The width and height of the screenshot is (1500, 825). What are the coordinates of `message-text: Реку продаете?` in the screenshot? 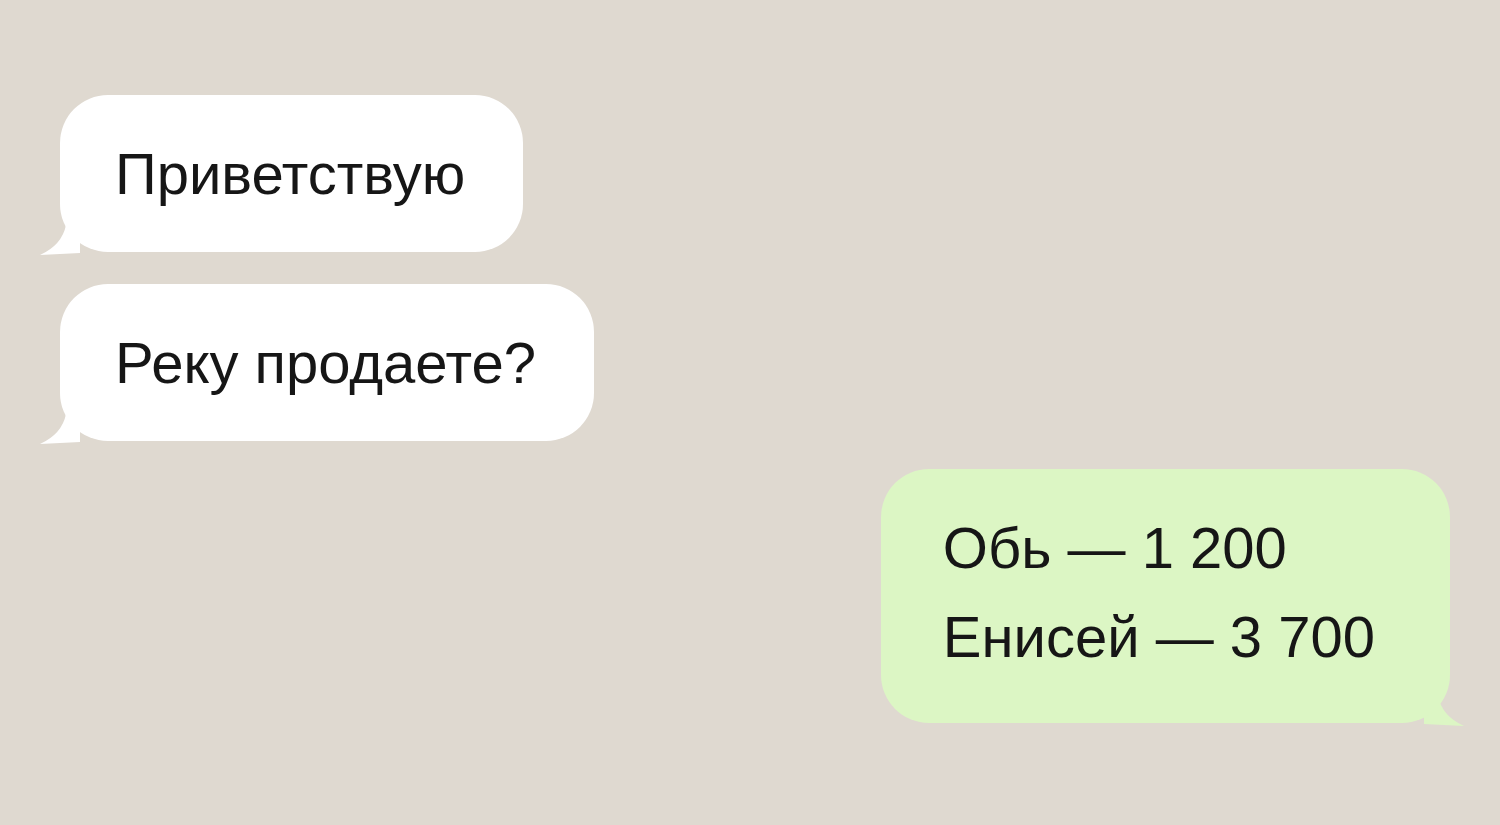 It's located at (326, 363).